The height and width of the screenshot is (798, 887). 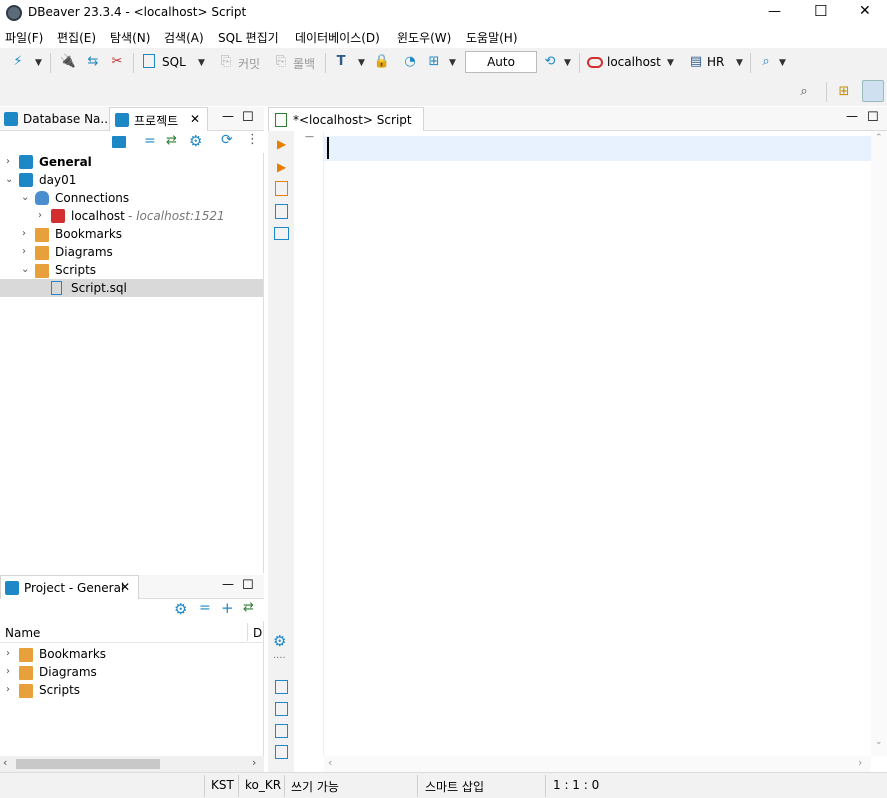 I want to click on export-icon, so click(x=281, y=687).